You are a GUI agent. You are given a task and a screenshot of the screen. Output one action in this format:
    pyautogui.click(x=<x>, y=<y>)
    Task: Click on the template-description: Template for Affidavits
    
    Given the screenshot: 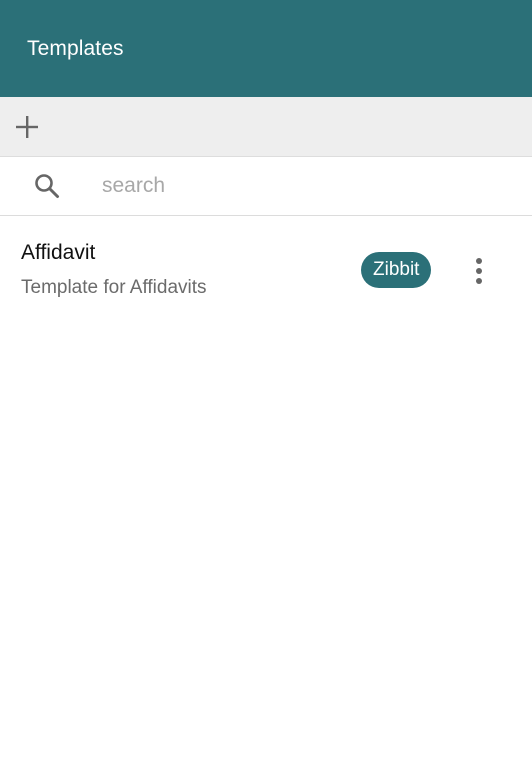 What is the action you would take?
    pyautogui.click(x=114, y=287)
    